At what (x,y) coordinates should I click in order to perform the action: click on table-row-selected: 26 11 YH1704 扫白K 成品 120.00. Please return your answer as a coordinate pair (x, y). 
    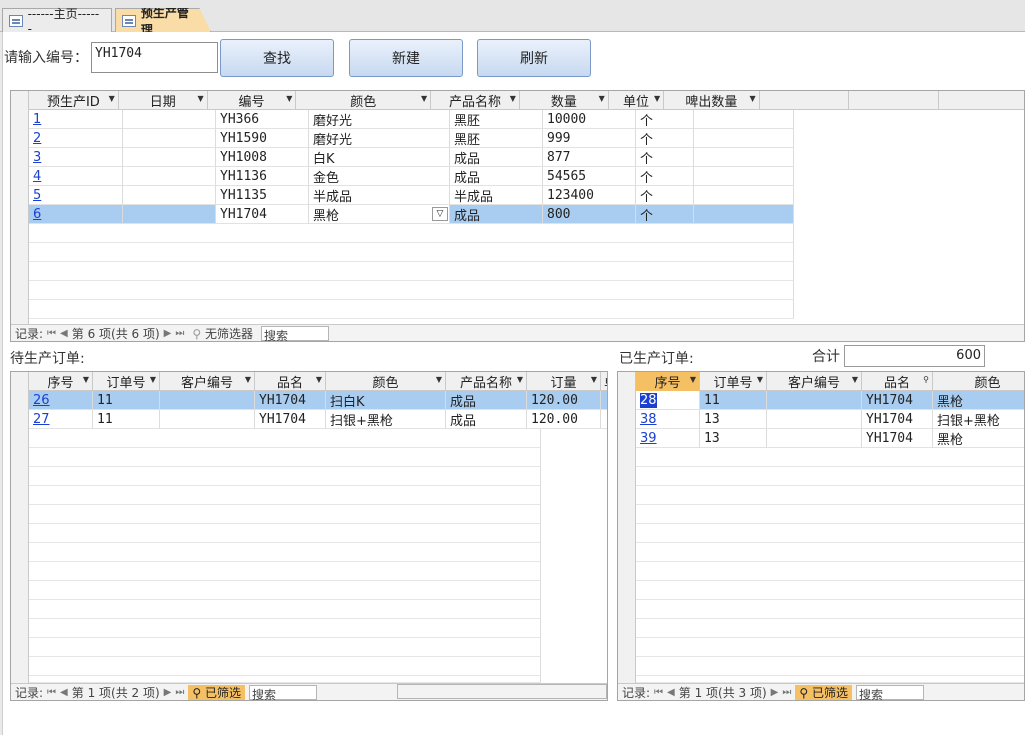
    Looking at the image, I should click on (318, 400).